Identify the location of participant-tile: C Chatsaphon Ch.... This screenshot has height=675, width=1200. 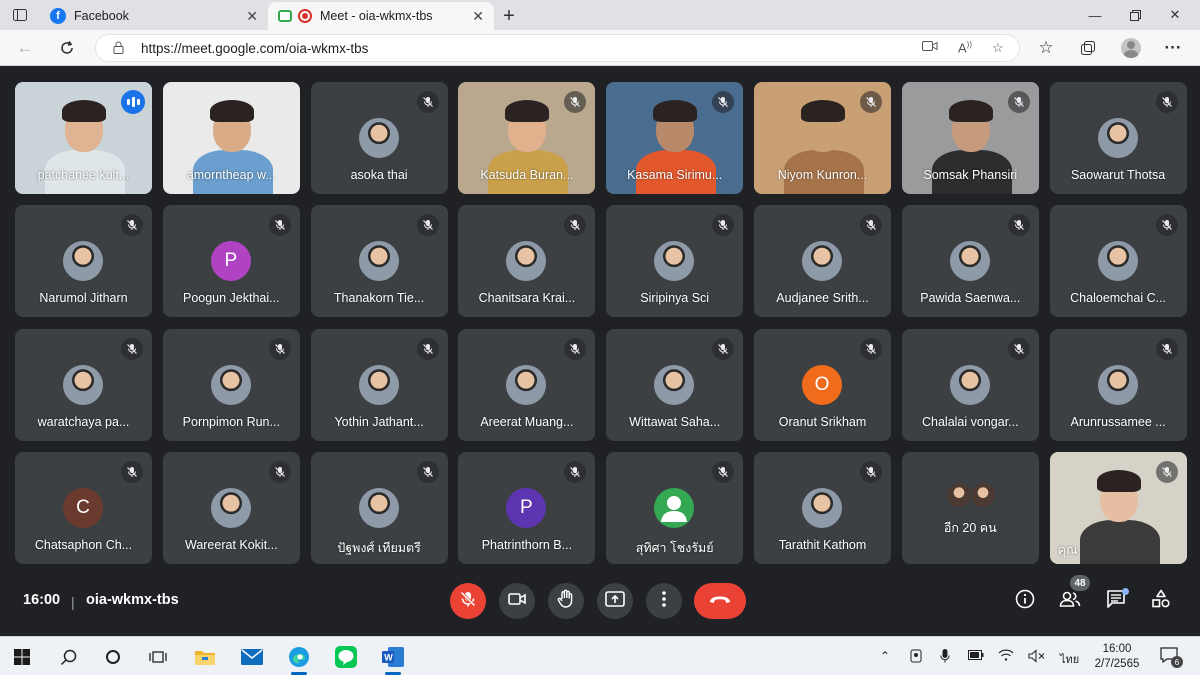
(83, 507).